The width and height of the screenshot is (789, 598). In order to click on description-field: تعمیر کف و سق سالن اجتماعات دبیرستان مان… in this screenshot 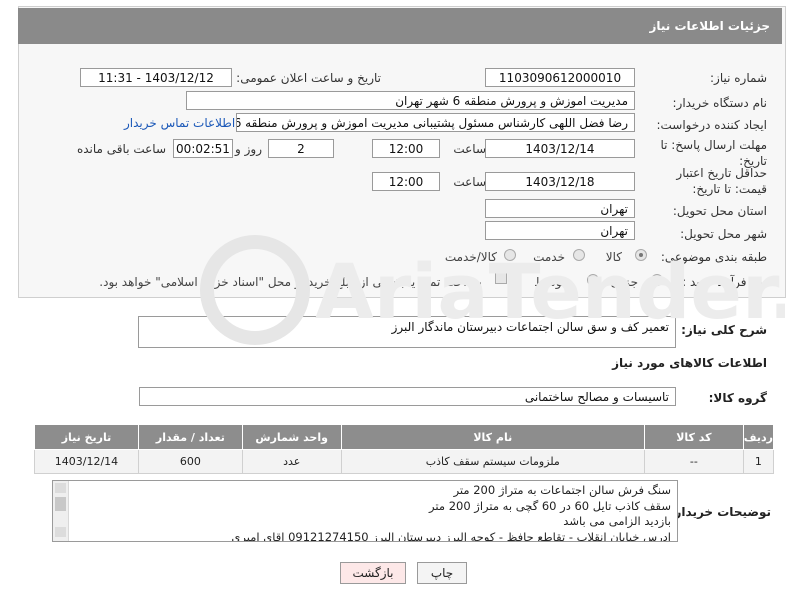, I will do `click(407, 332)`.